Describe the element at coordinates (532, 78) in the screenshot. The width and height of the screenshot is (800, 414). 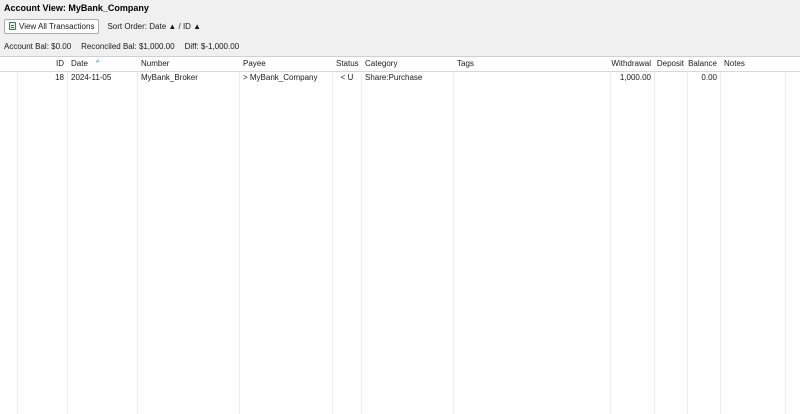
I see `cell-tags` at that location.